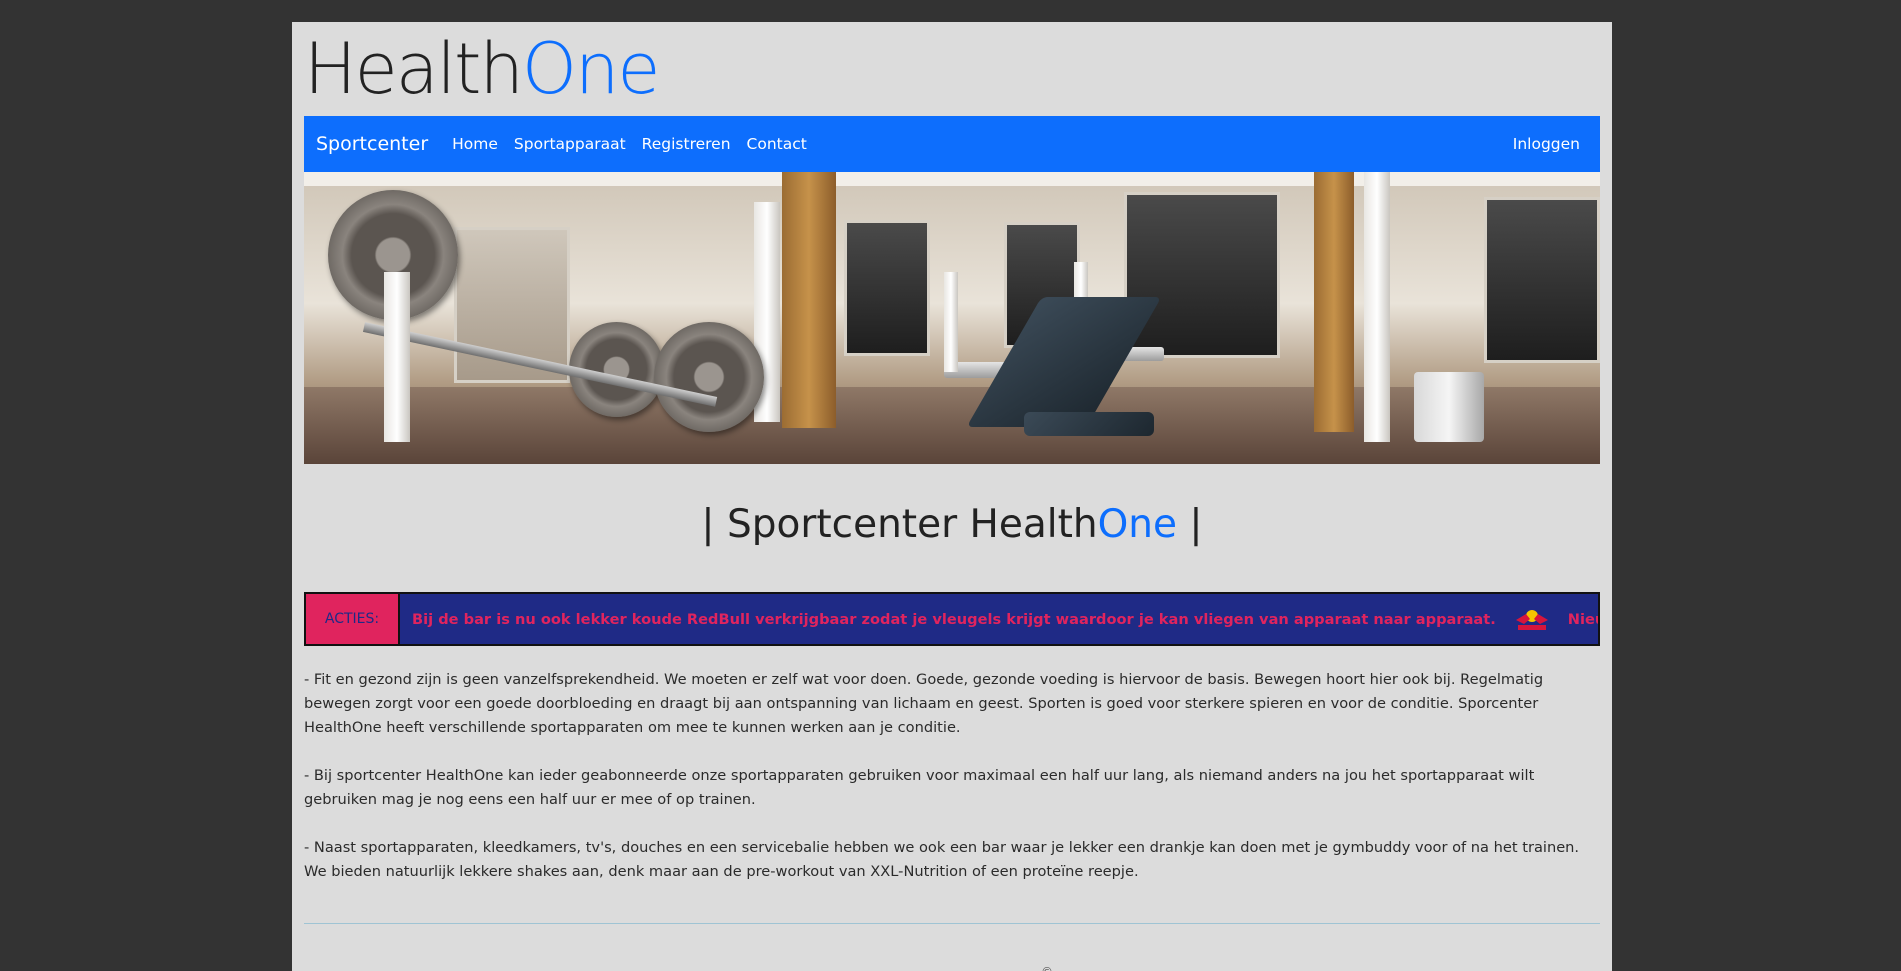 The height and width of the screenshot is (971, 1901). I want to click on page-title: | Sportcenter HealthOne |, so click(952, 524).